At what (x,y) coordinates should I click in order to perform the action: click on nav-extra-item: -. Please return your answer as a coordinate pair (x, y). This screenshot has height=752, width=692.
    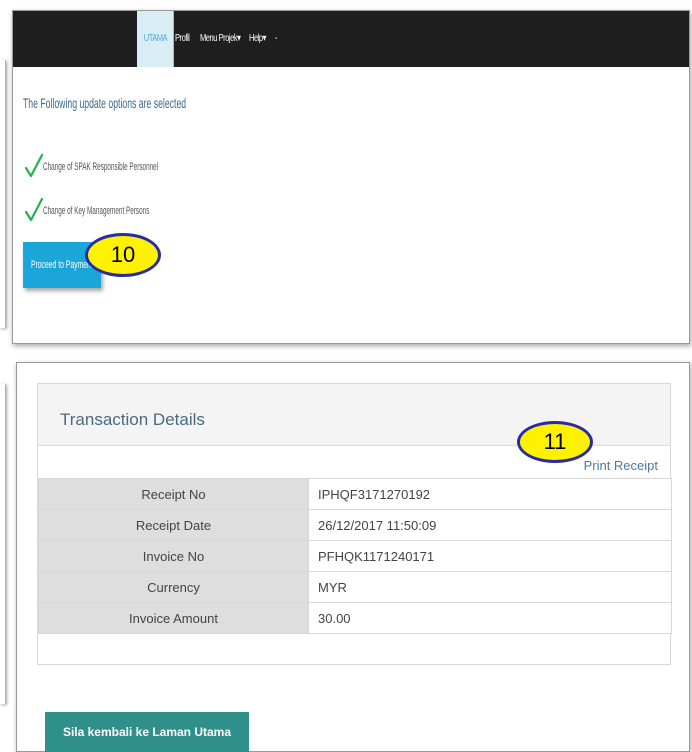
    Looking at the image, I should click on (276, 39).